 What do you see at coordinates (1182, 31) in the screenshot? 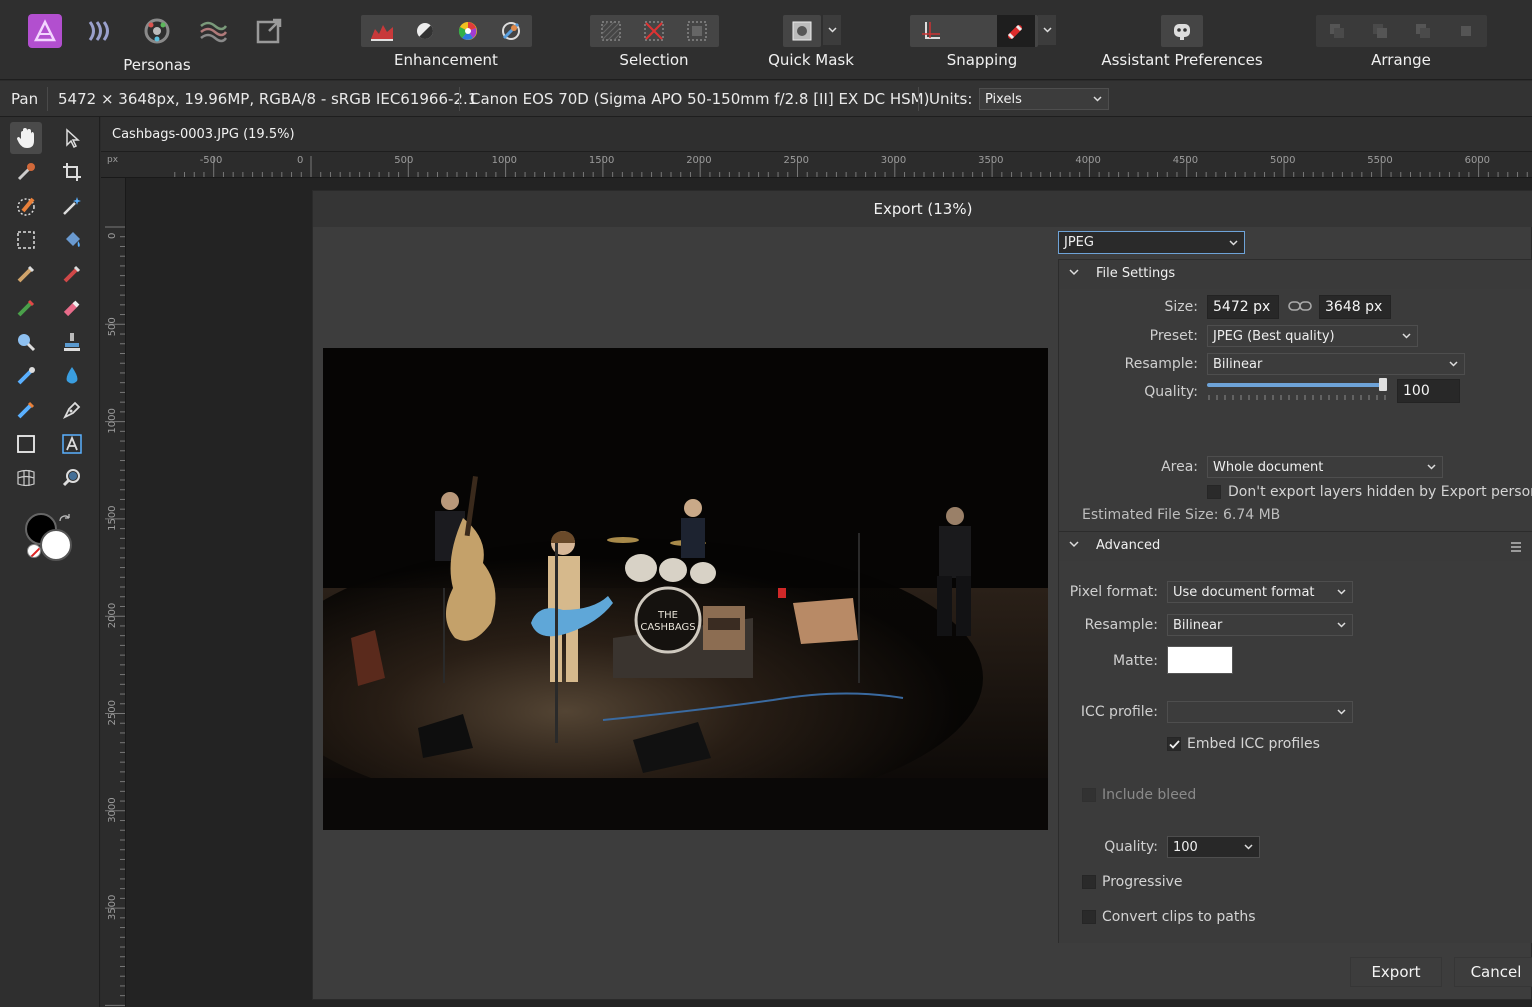
I see `assistant-icon` at bounding box center [1182, 31].